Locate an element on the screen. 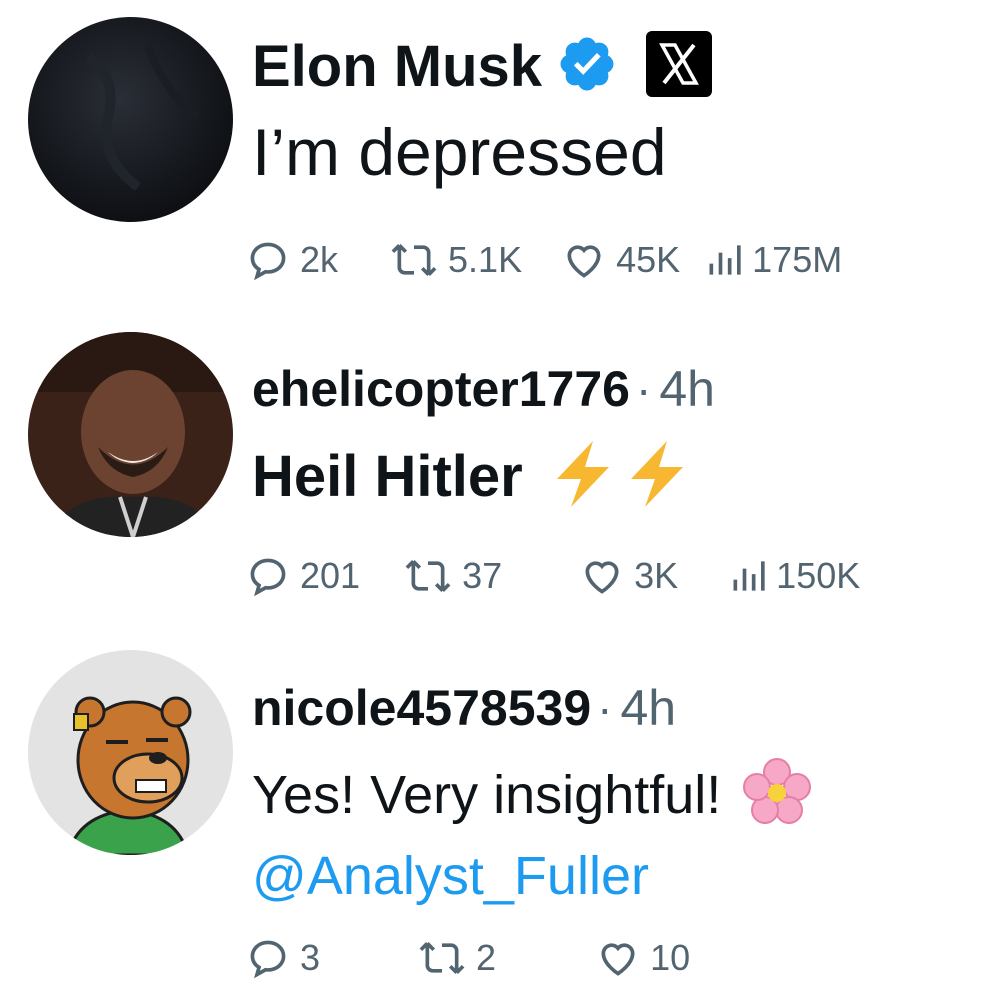 The height and width of the screenshot is (1000, 1000). repost-button: 2 is located at coordinates (457, 958).